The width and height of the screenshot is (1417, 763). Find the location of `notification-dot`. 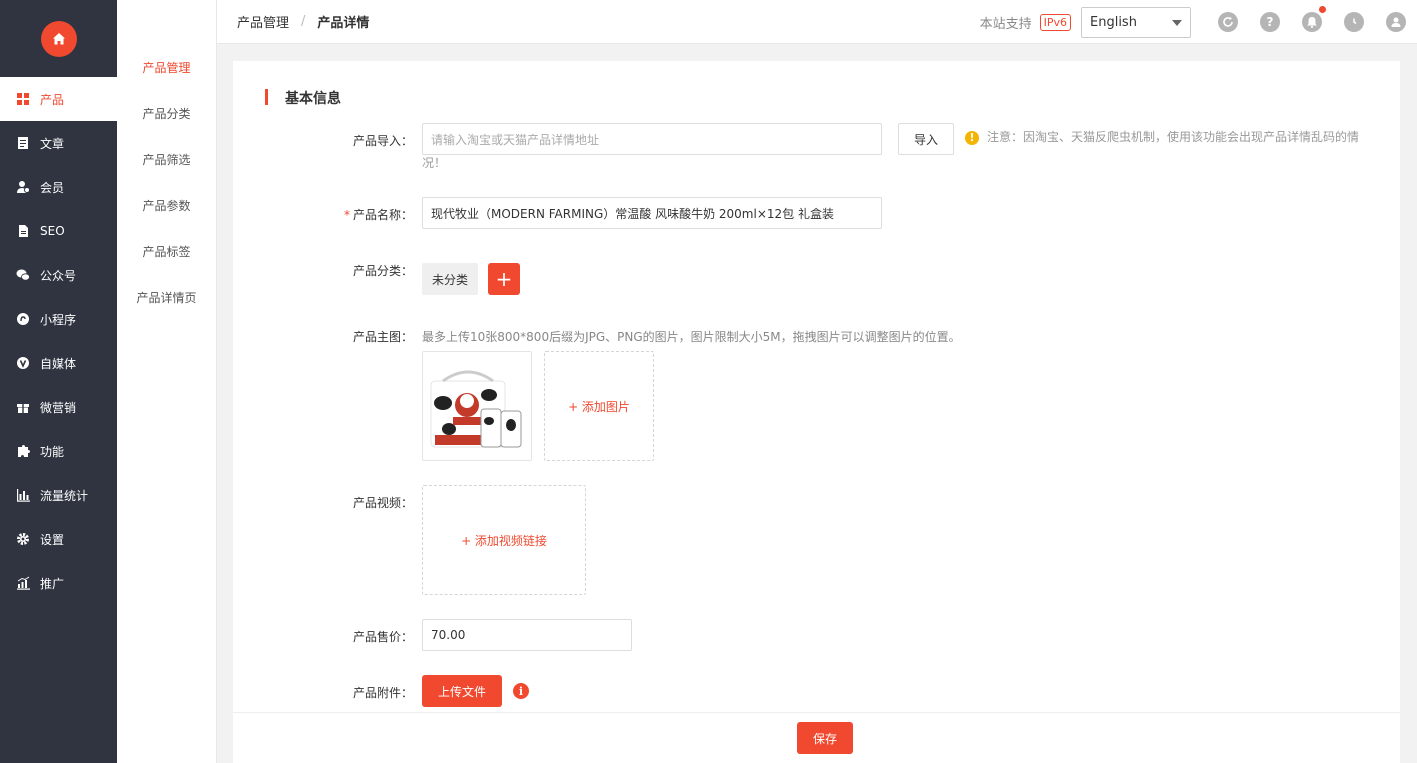

notification-dot is located at coordinates (1322, 9).